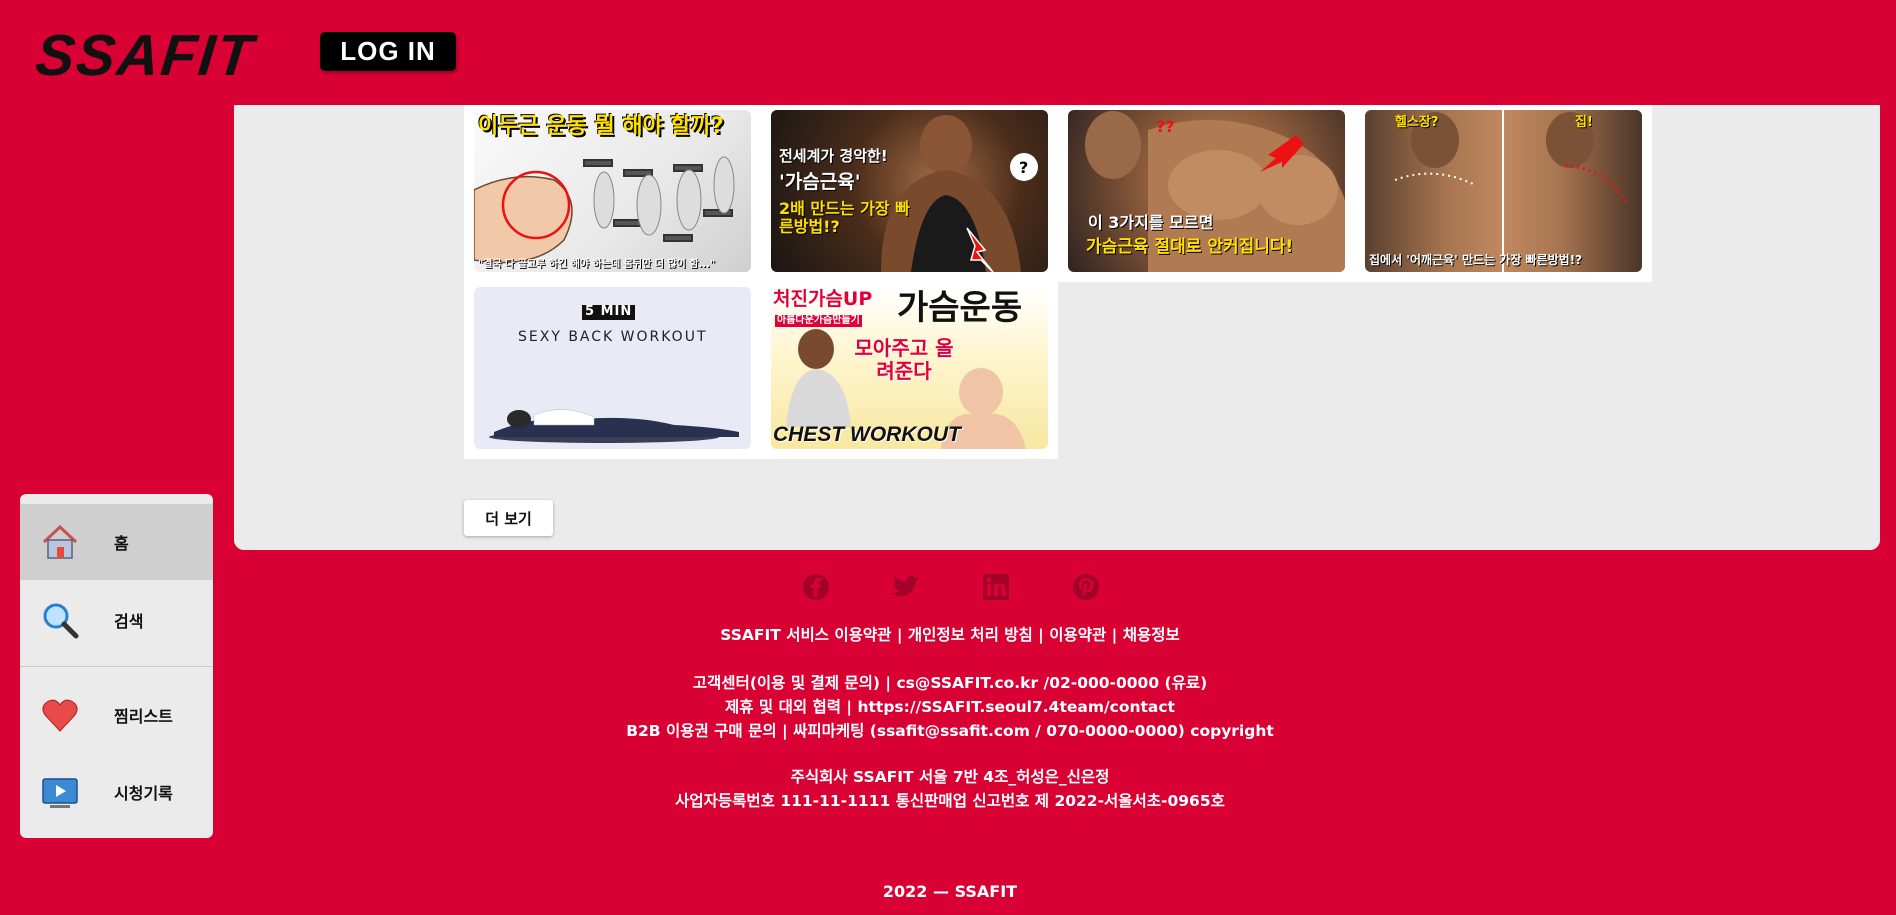 The height and width of the screenshot is (915, 1896). What do you see at coordinates (129, 621) in the screenshot?
I see `sidebar-item-label: 검색` at bounding box center [129, 621].